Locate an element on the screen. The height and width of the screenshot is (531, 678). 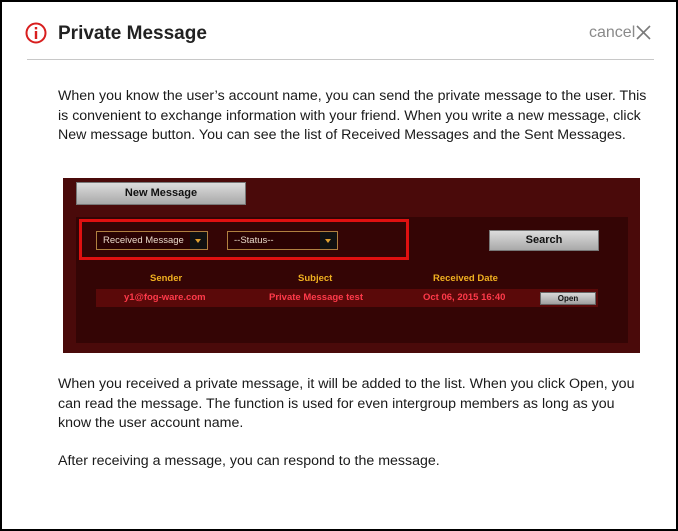
filter-highlight-box is located at coordinates (244, 239).